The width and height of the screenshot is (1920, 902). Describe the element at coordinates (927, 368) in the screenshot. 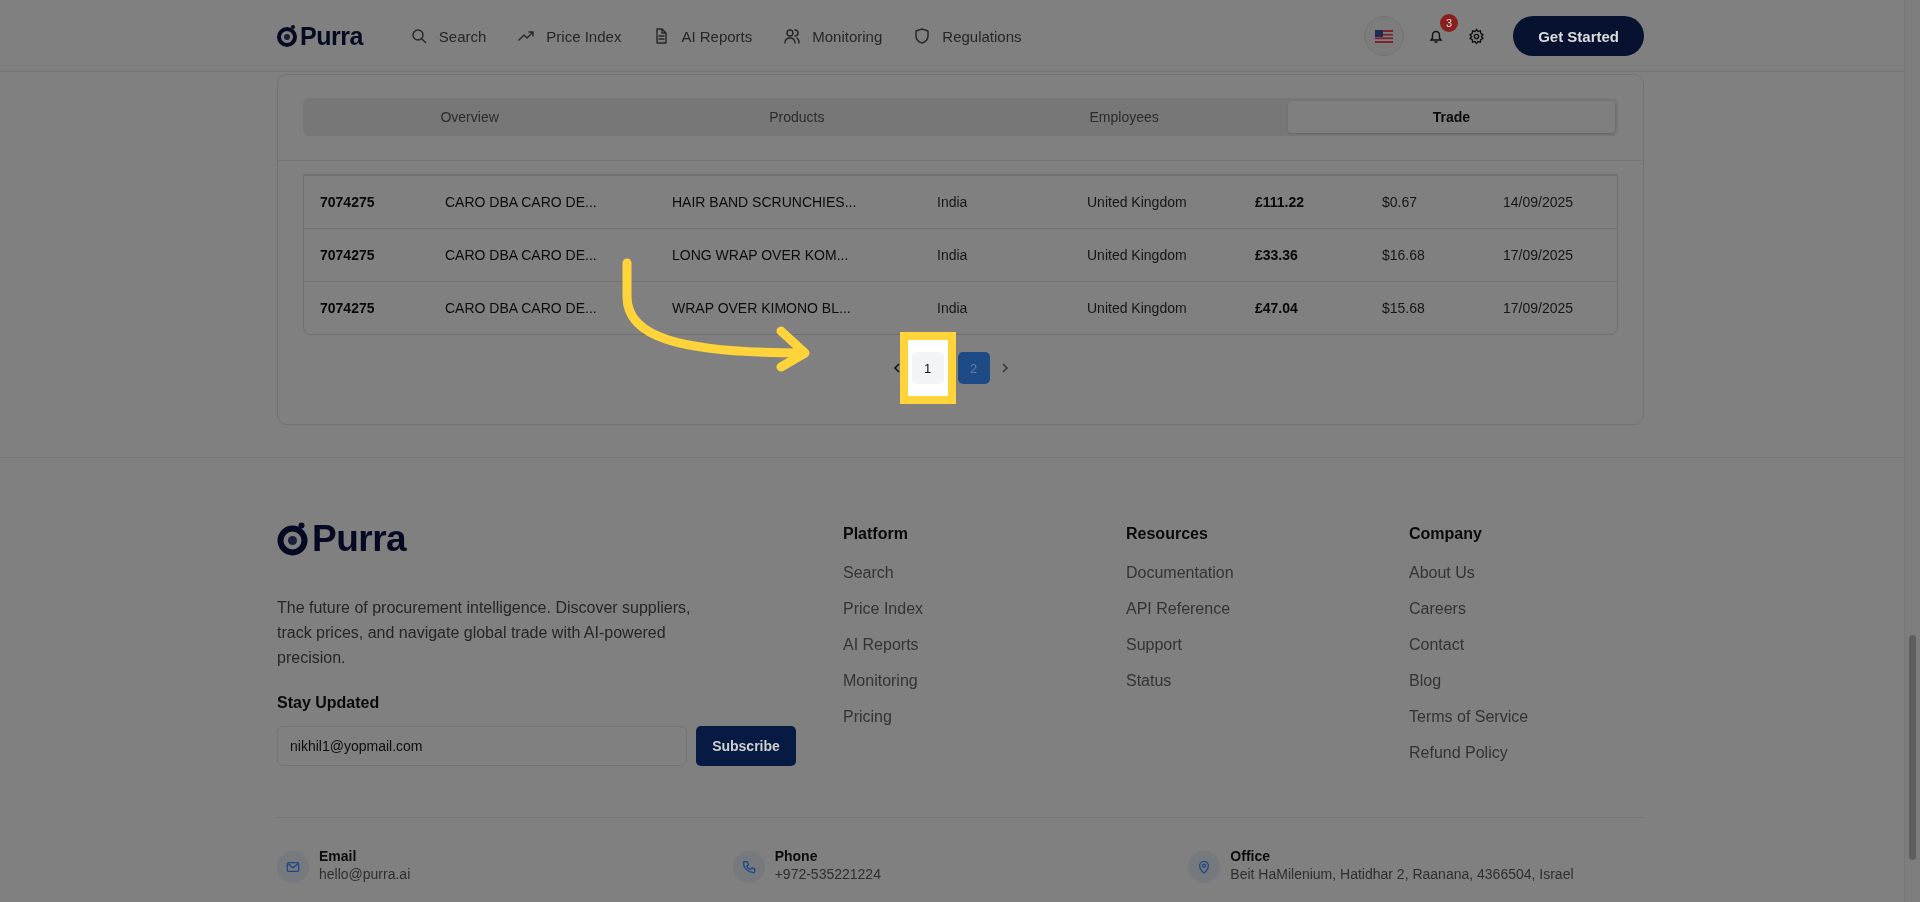

I see `page-button: 1` at that location.